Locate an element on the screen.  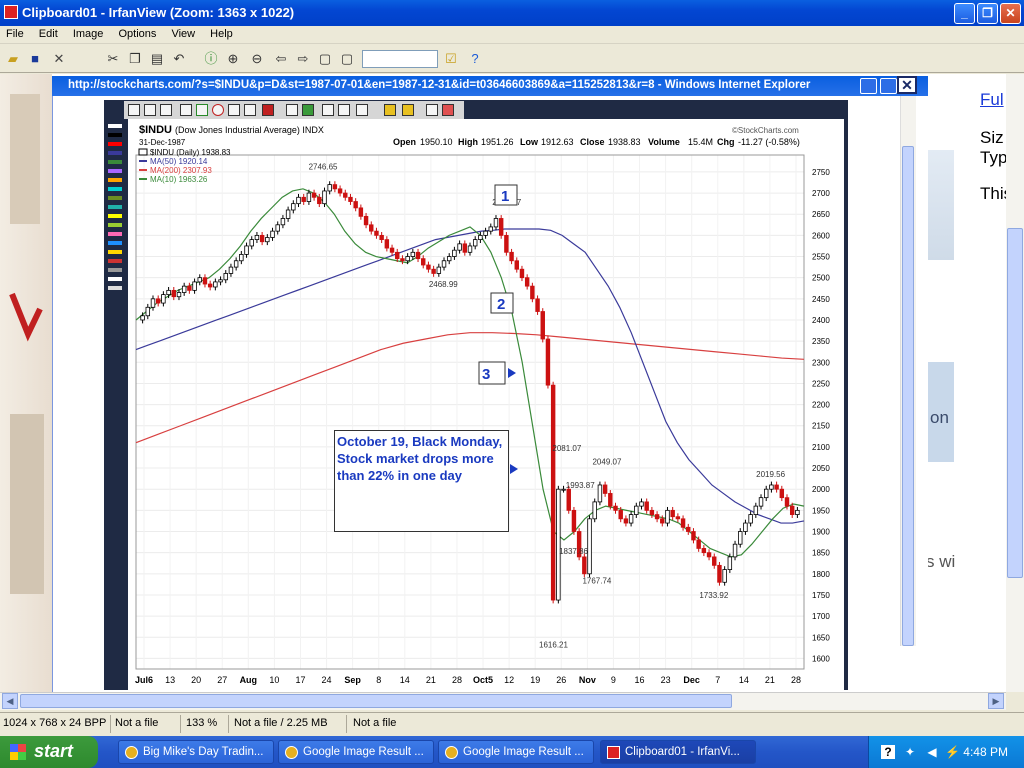
chart-tool-erase-icon is located at coordinates (448, 110).